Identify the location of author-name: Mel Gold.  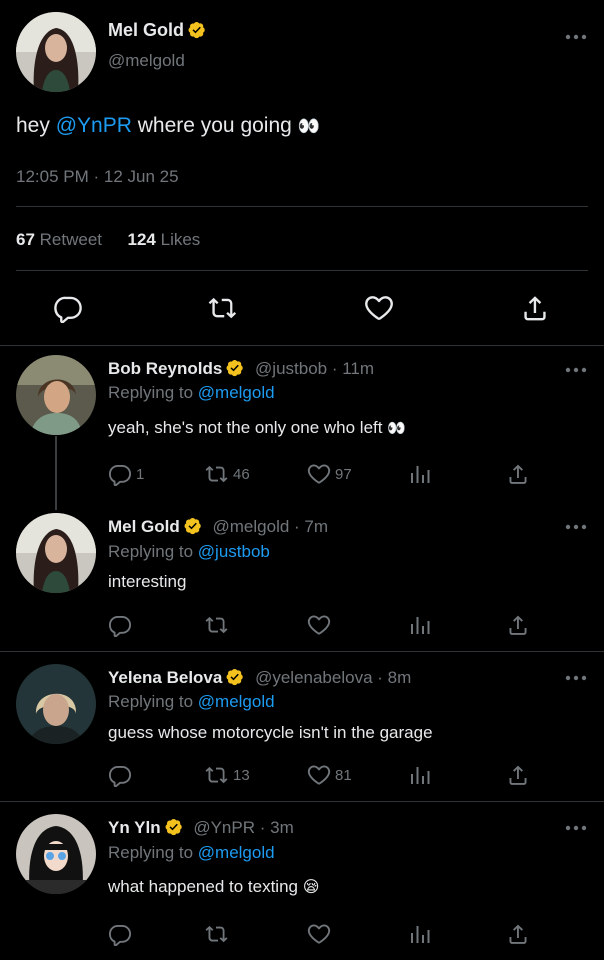
(157, 30).